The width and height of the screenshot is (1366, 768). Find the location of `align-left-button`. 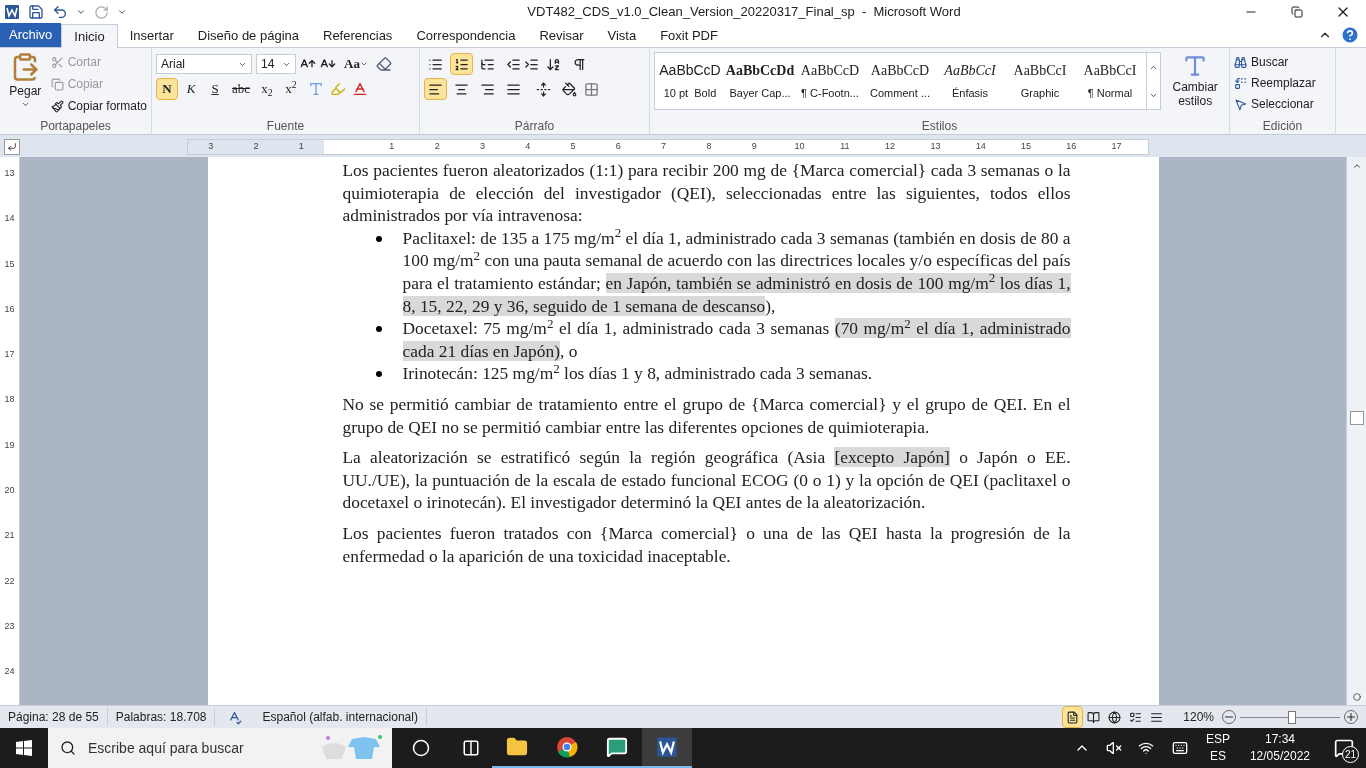

align-left-button is located at coordinates (435, 89).